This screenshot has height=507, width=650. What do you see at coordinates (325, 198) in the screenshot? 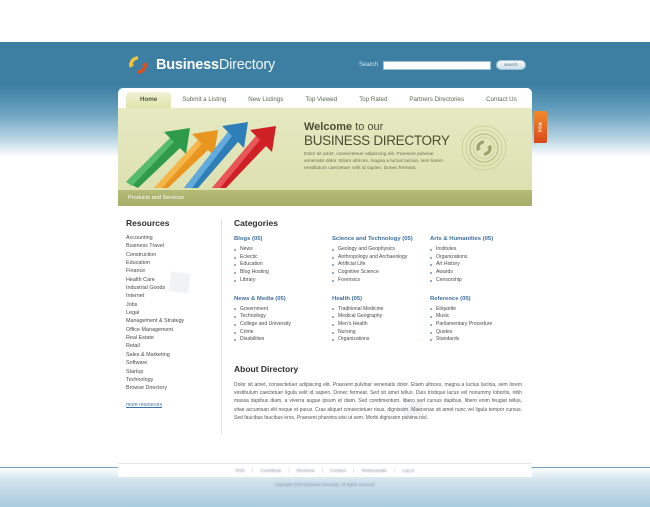
I see `products-and-services-bar: Products and Services` at bounding box center [325, 198].